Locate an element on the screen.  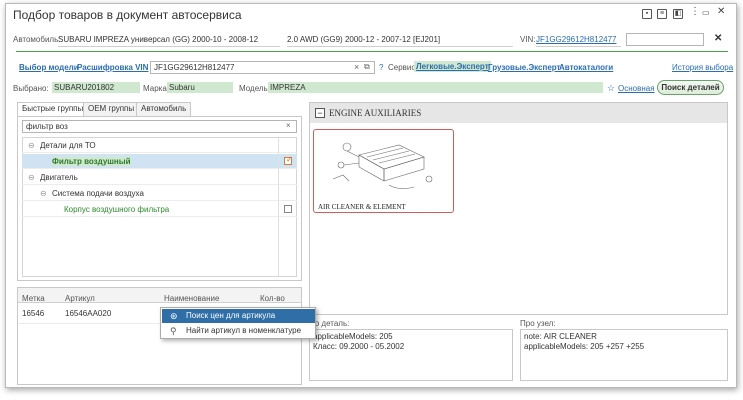
menu-item-label: Найти артикул в номенклатуре is located at coordinates (244, 330).